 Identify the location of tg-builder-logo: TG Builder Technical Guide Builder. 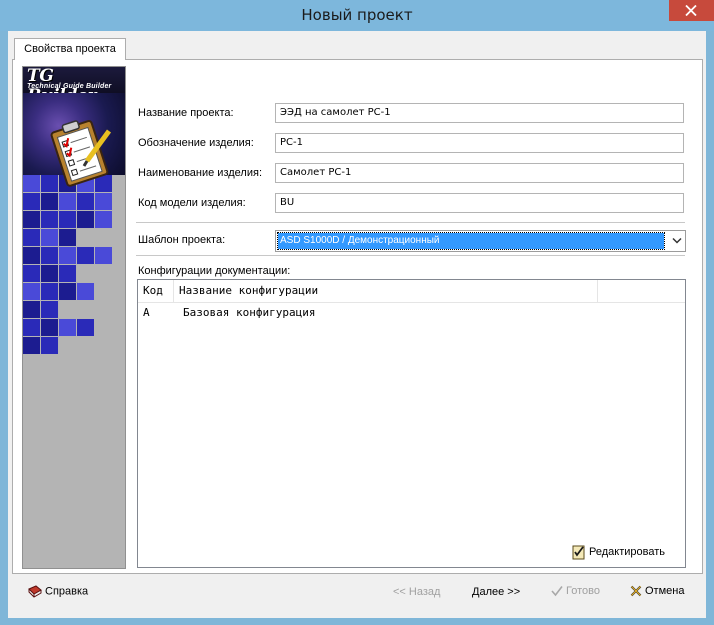
(74, 86).